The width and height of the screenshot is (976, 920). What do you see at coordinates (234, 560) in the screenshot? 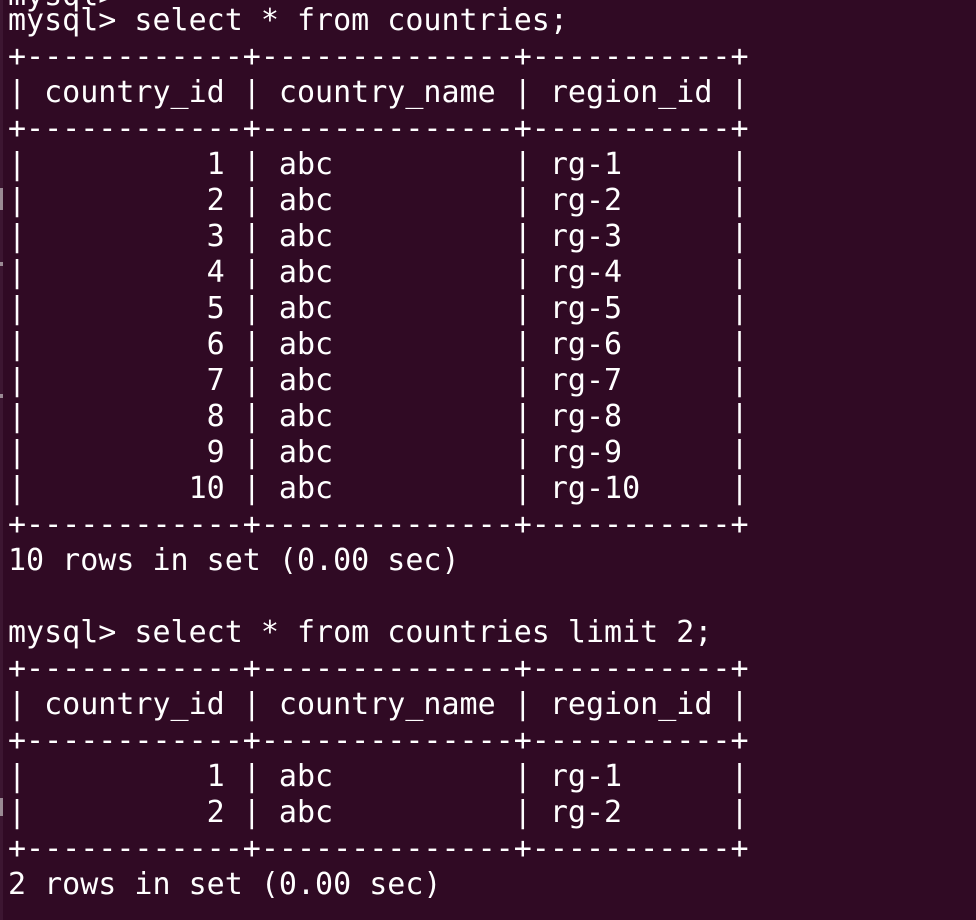
I see `terminal-line: 10 rows in set (0.00 sec)` at bounding box center [234, 560].